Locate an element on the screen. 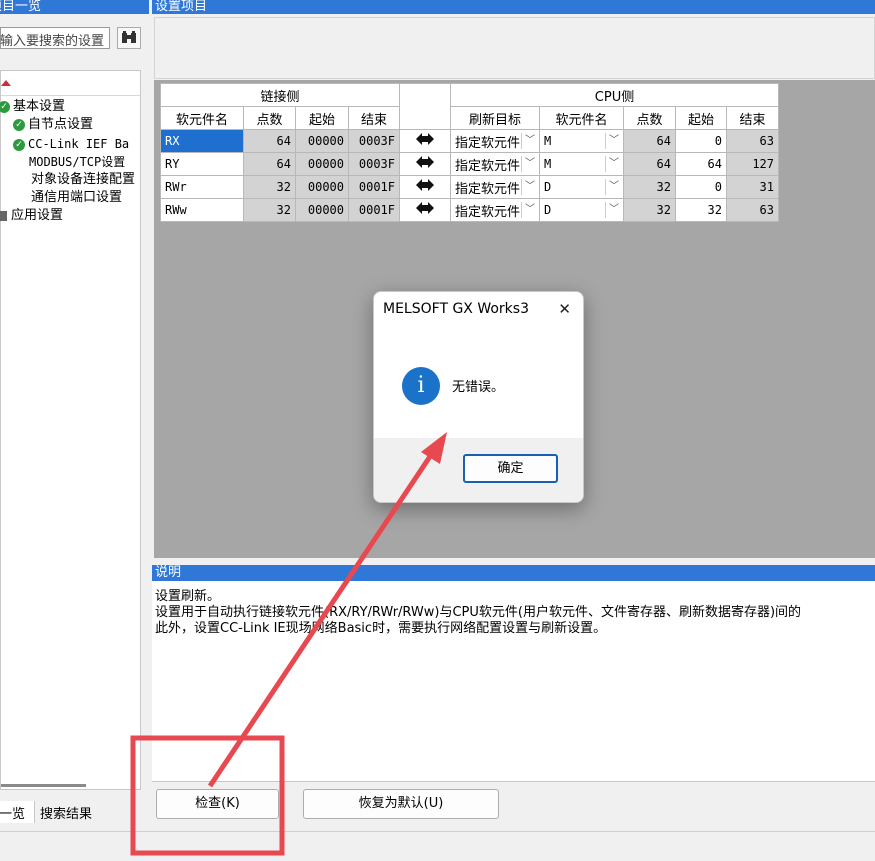 The height and width of the screenshot is (861, 875). tree-label: MODBUS/TCP设置 is located at coordinates (77, 162).